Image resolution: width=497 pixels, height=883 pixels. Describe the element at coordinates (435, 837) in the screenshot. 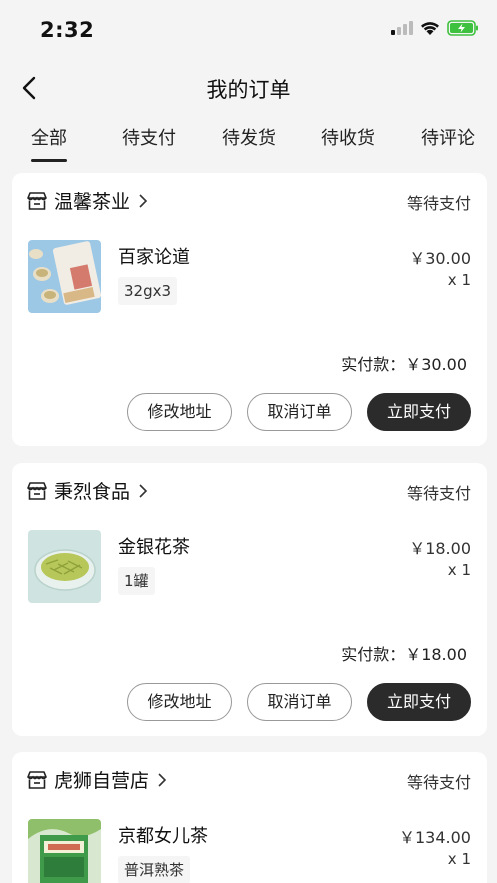

I see `product-price: ￥134.00` at that location.